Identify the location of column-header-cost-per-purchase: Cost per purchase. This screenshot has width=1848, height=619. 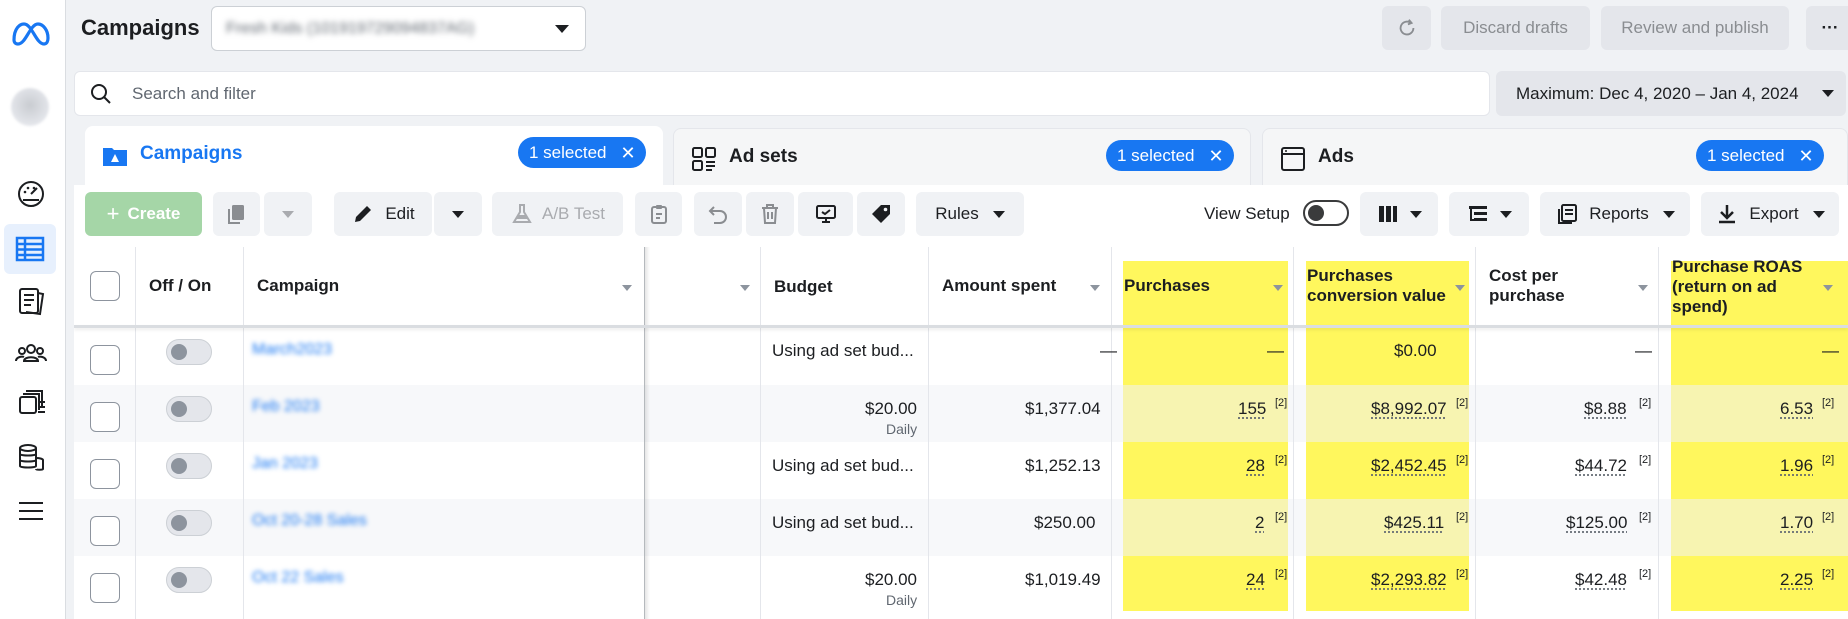
(1527, 286).